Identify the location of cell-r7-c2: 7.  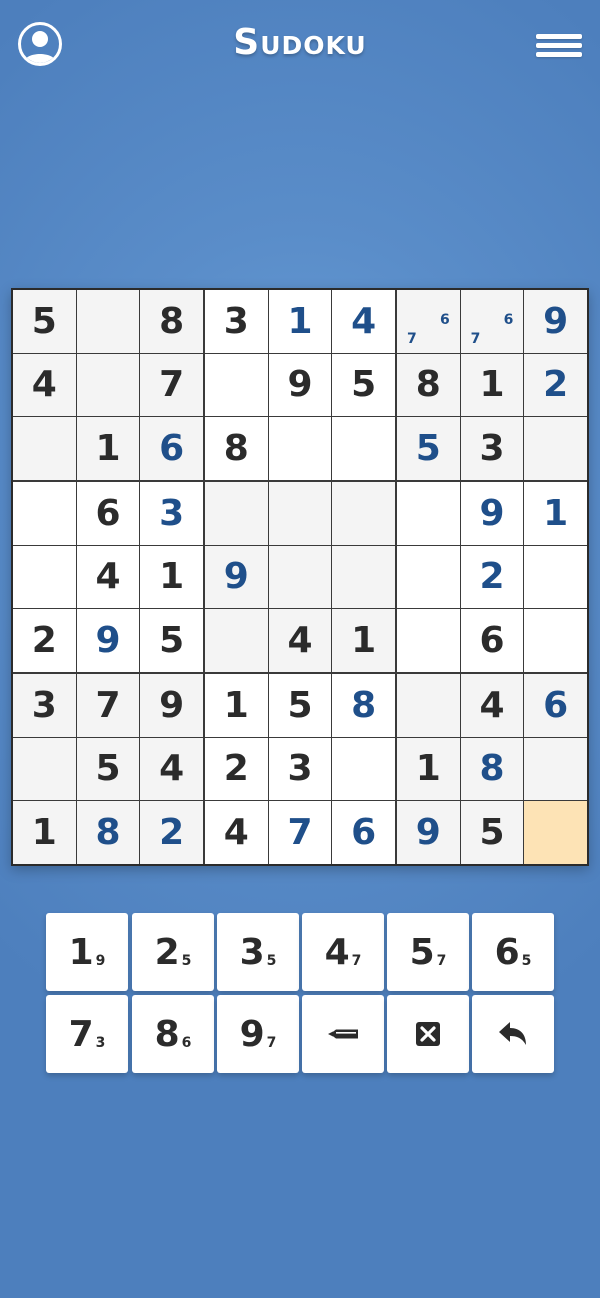
(108, 705).